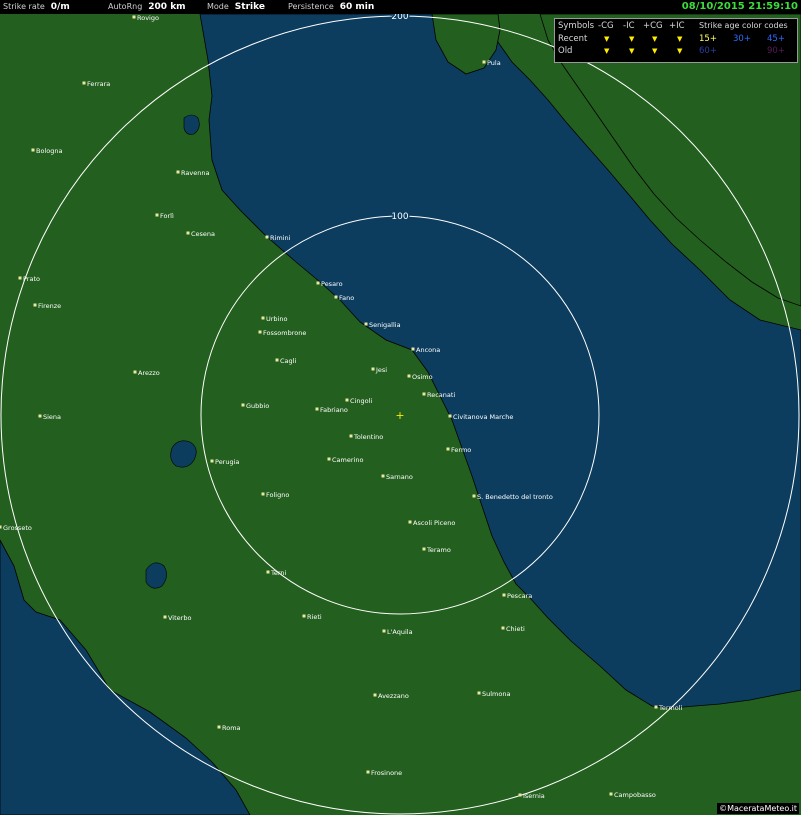 The width and height of the screenshot is (801, 815). What do you see at coordinates (519, 596) in the screenshot?
I see `city-label: Pescara` at bounding box center [519, 596].